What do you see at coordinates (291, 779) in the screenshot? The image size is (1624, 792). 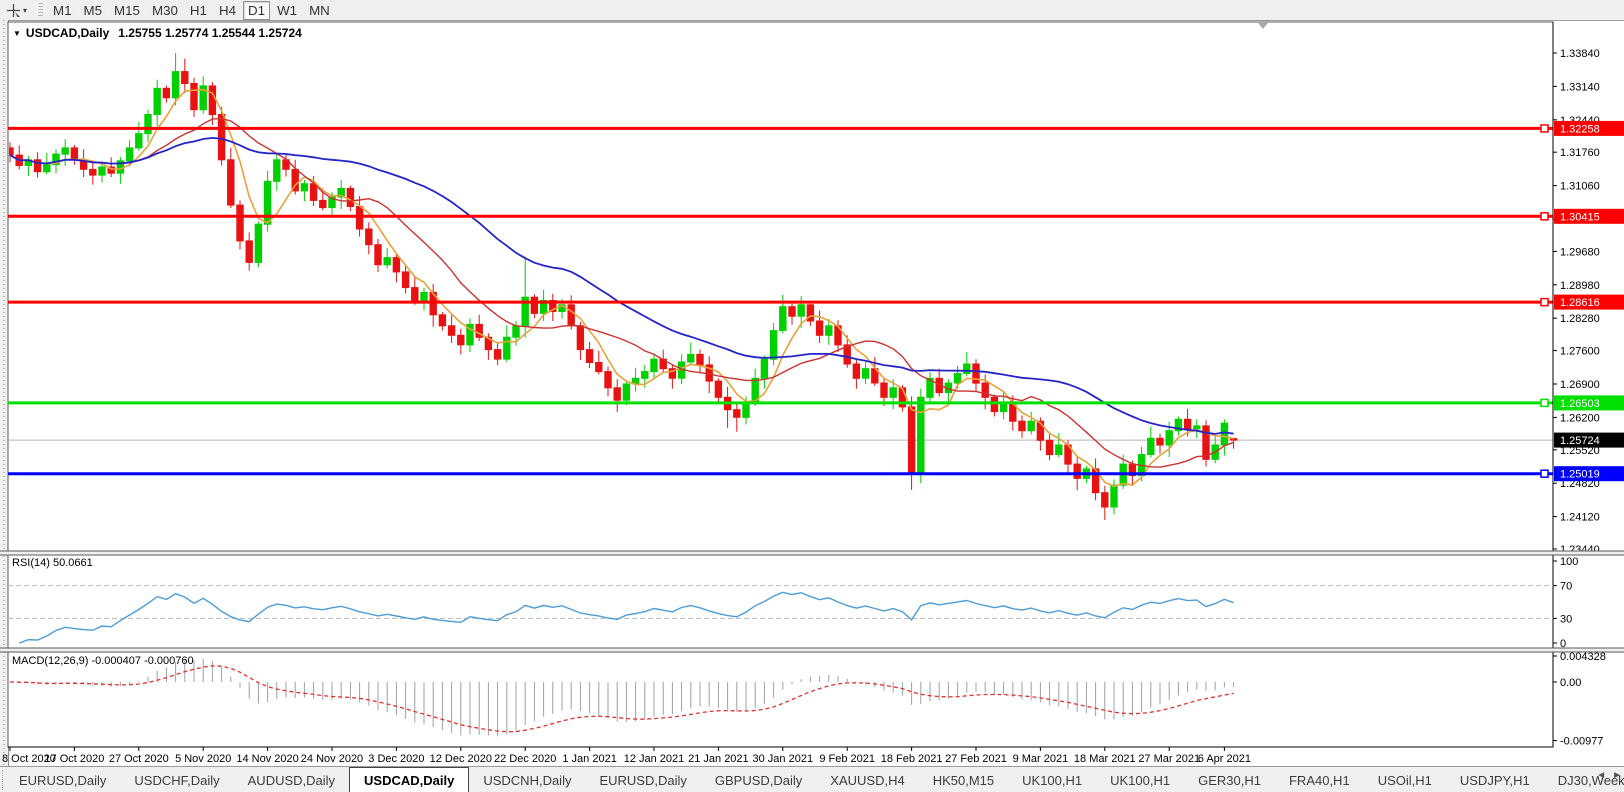 I see `tab-audusd-daily: AUDUSD,Daily` at bounding box center [291, 779].